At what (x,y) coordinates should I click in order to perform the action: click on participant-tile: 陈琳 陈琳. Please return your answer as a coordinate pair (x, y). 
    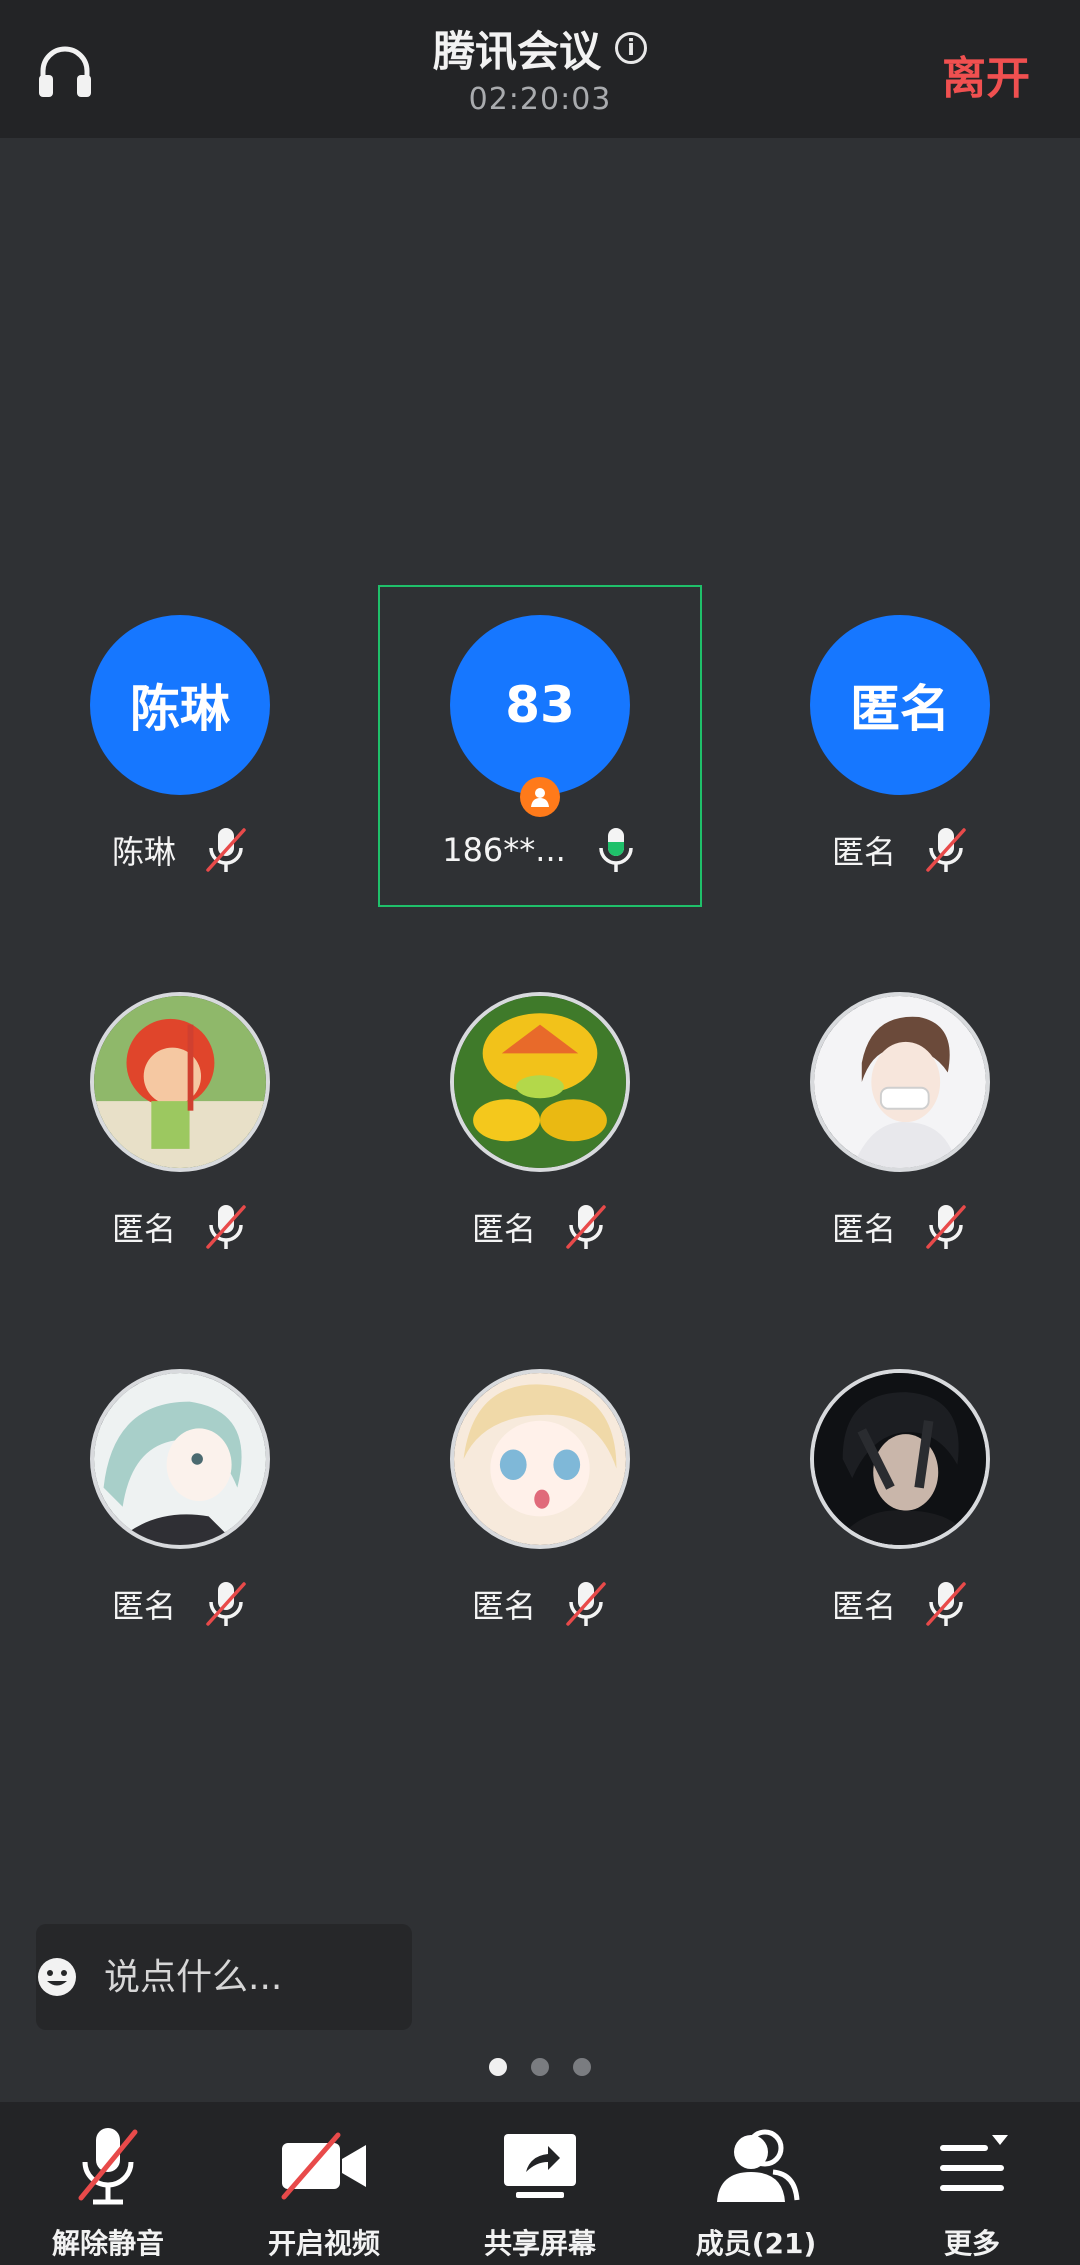
    Looking at the image, I should click on (180, 750).